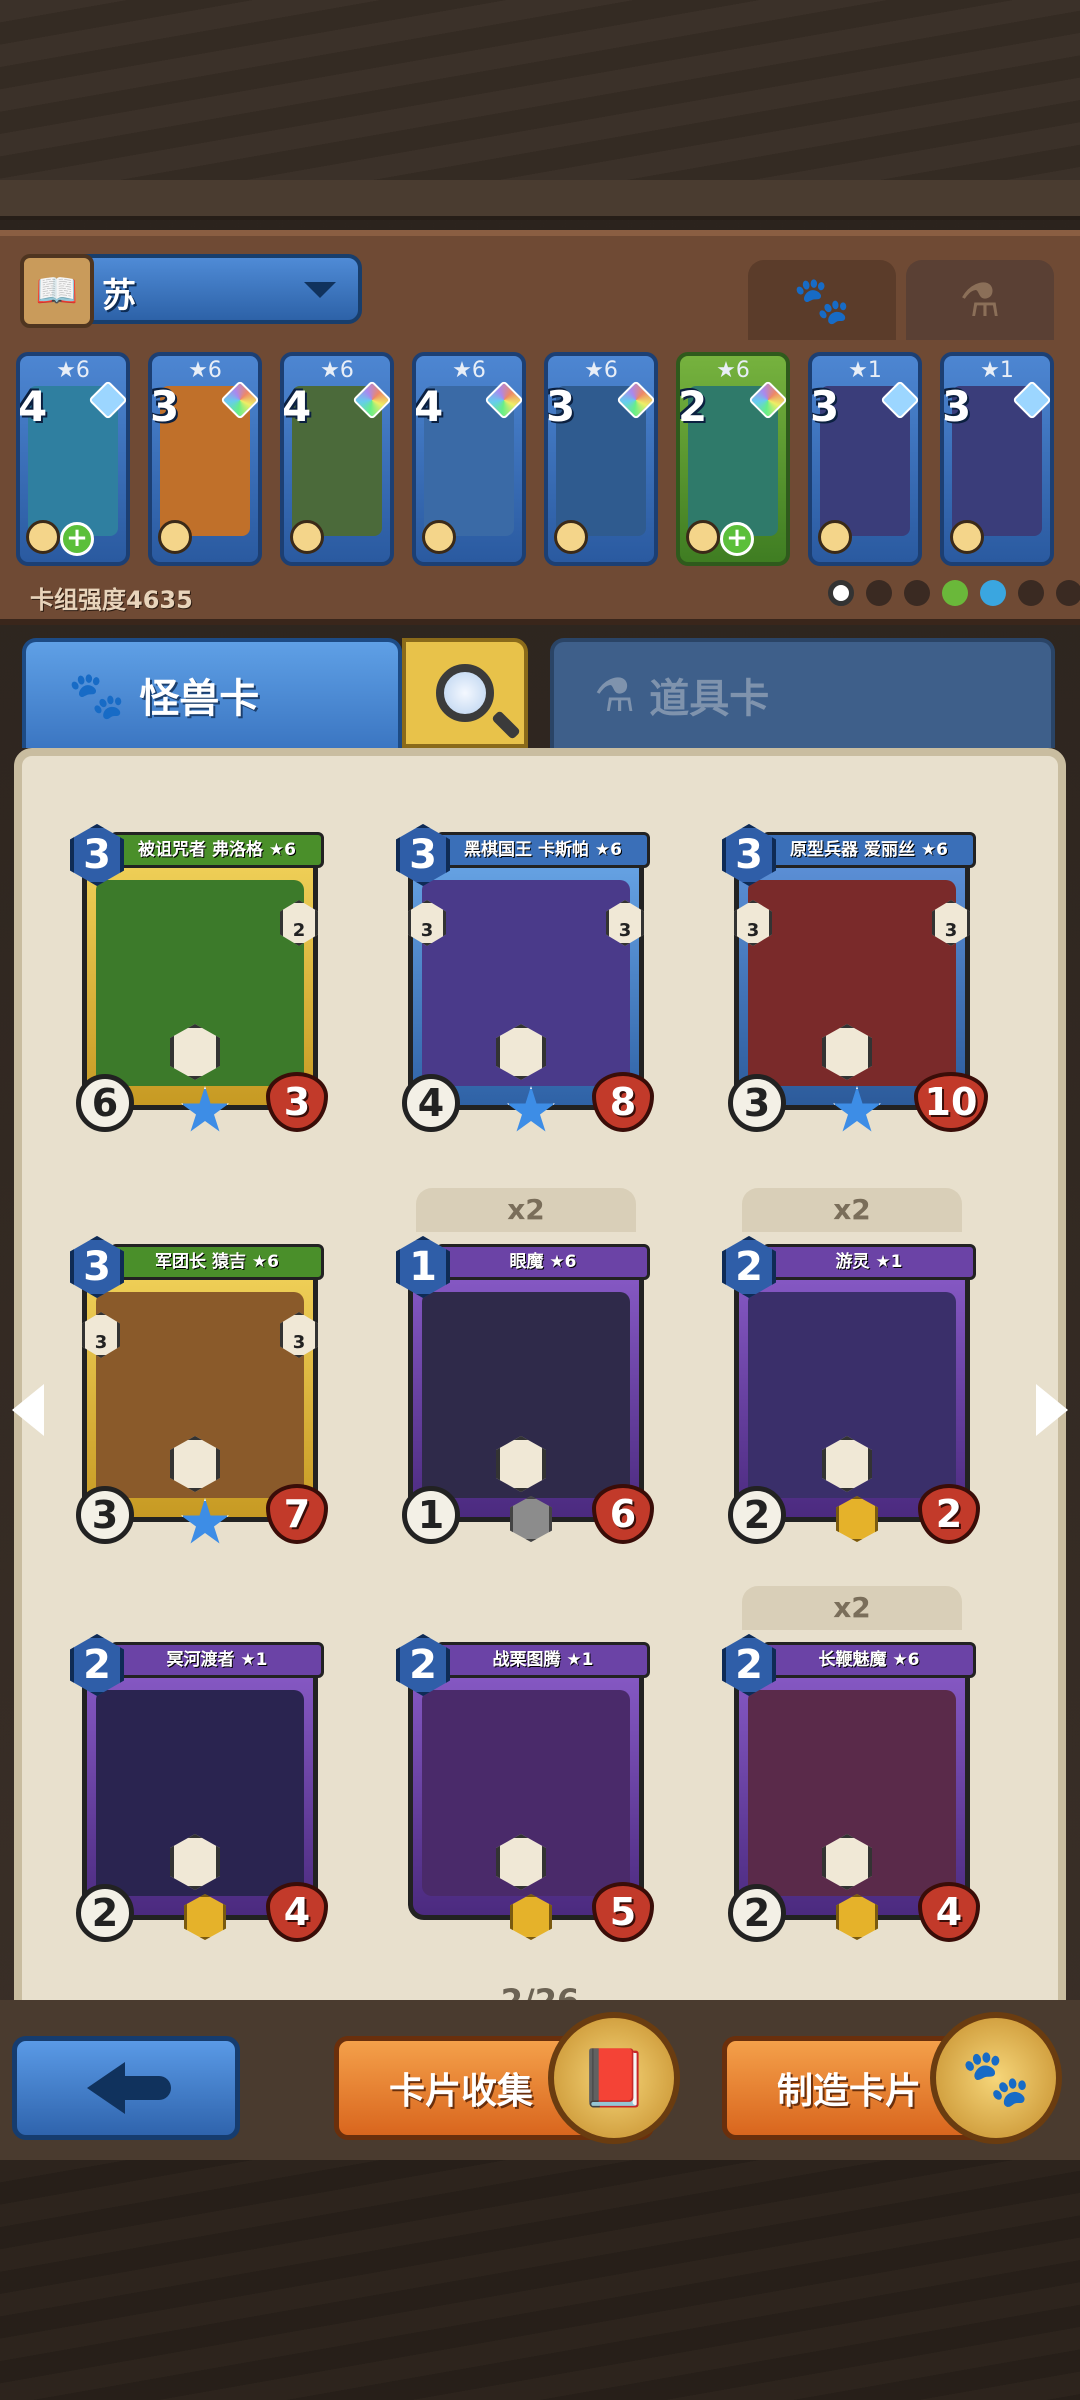  I want to click on chevron-down-icon, so click(320, 290).